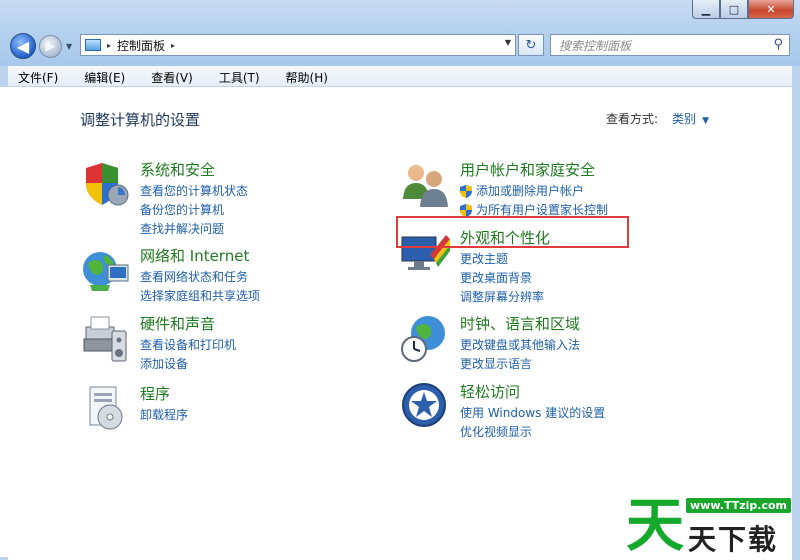 The width and height of the screenshot is (800, 560). I want to click on link-item: 备份您的计算机, so click(194, 210).